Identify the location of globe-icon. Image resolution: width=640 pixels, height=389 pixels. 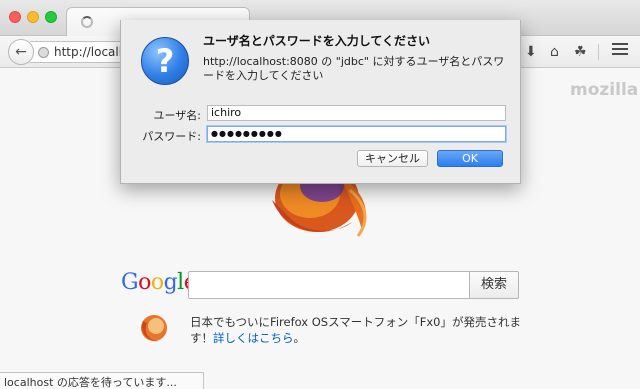
(43, 52).